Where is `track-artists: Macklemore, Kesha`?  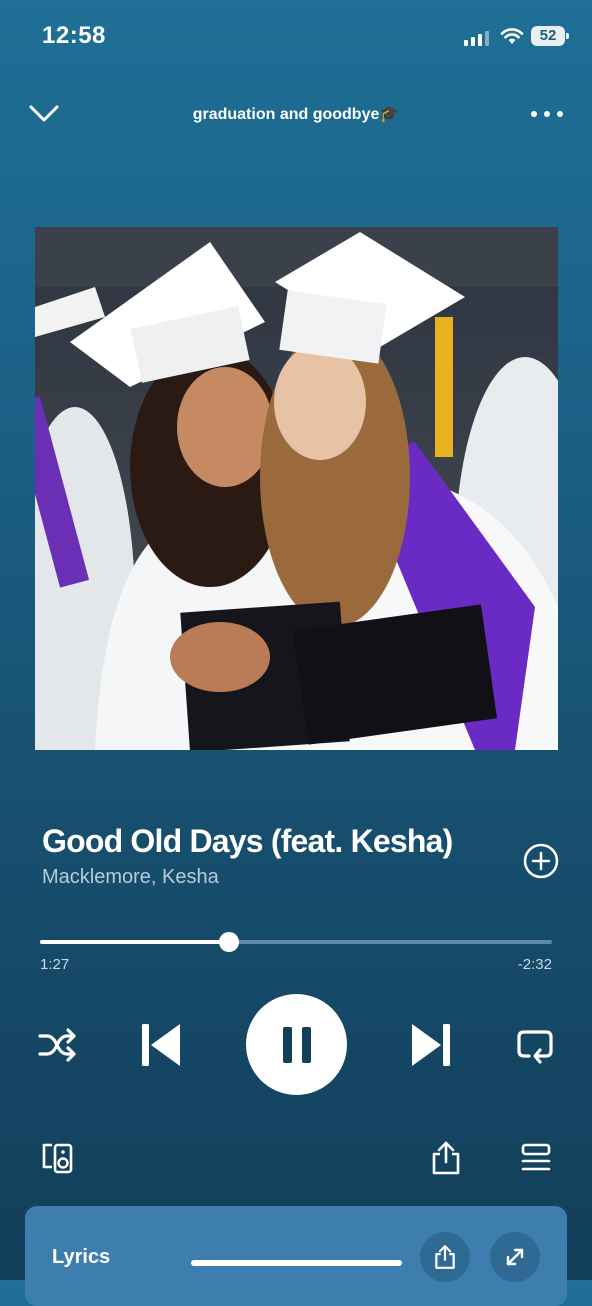 track-artists: Macklemore, Kesha is located at coordinates (130, 877).